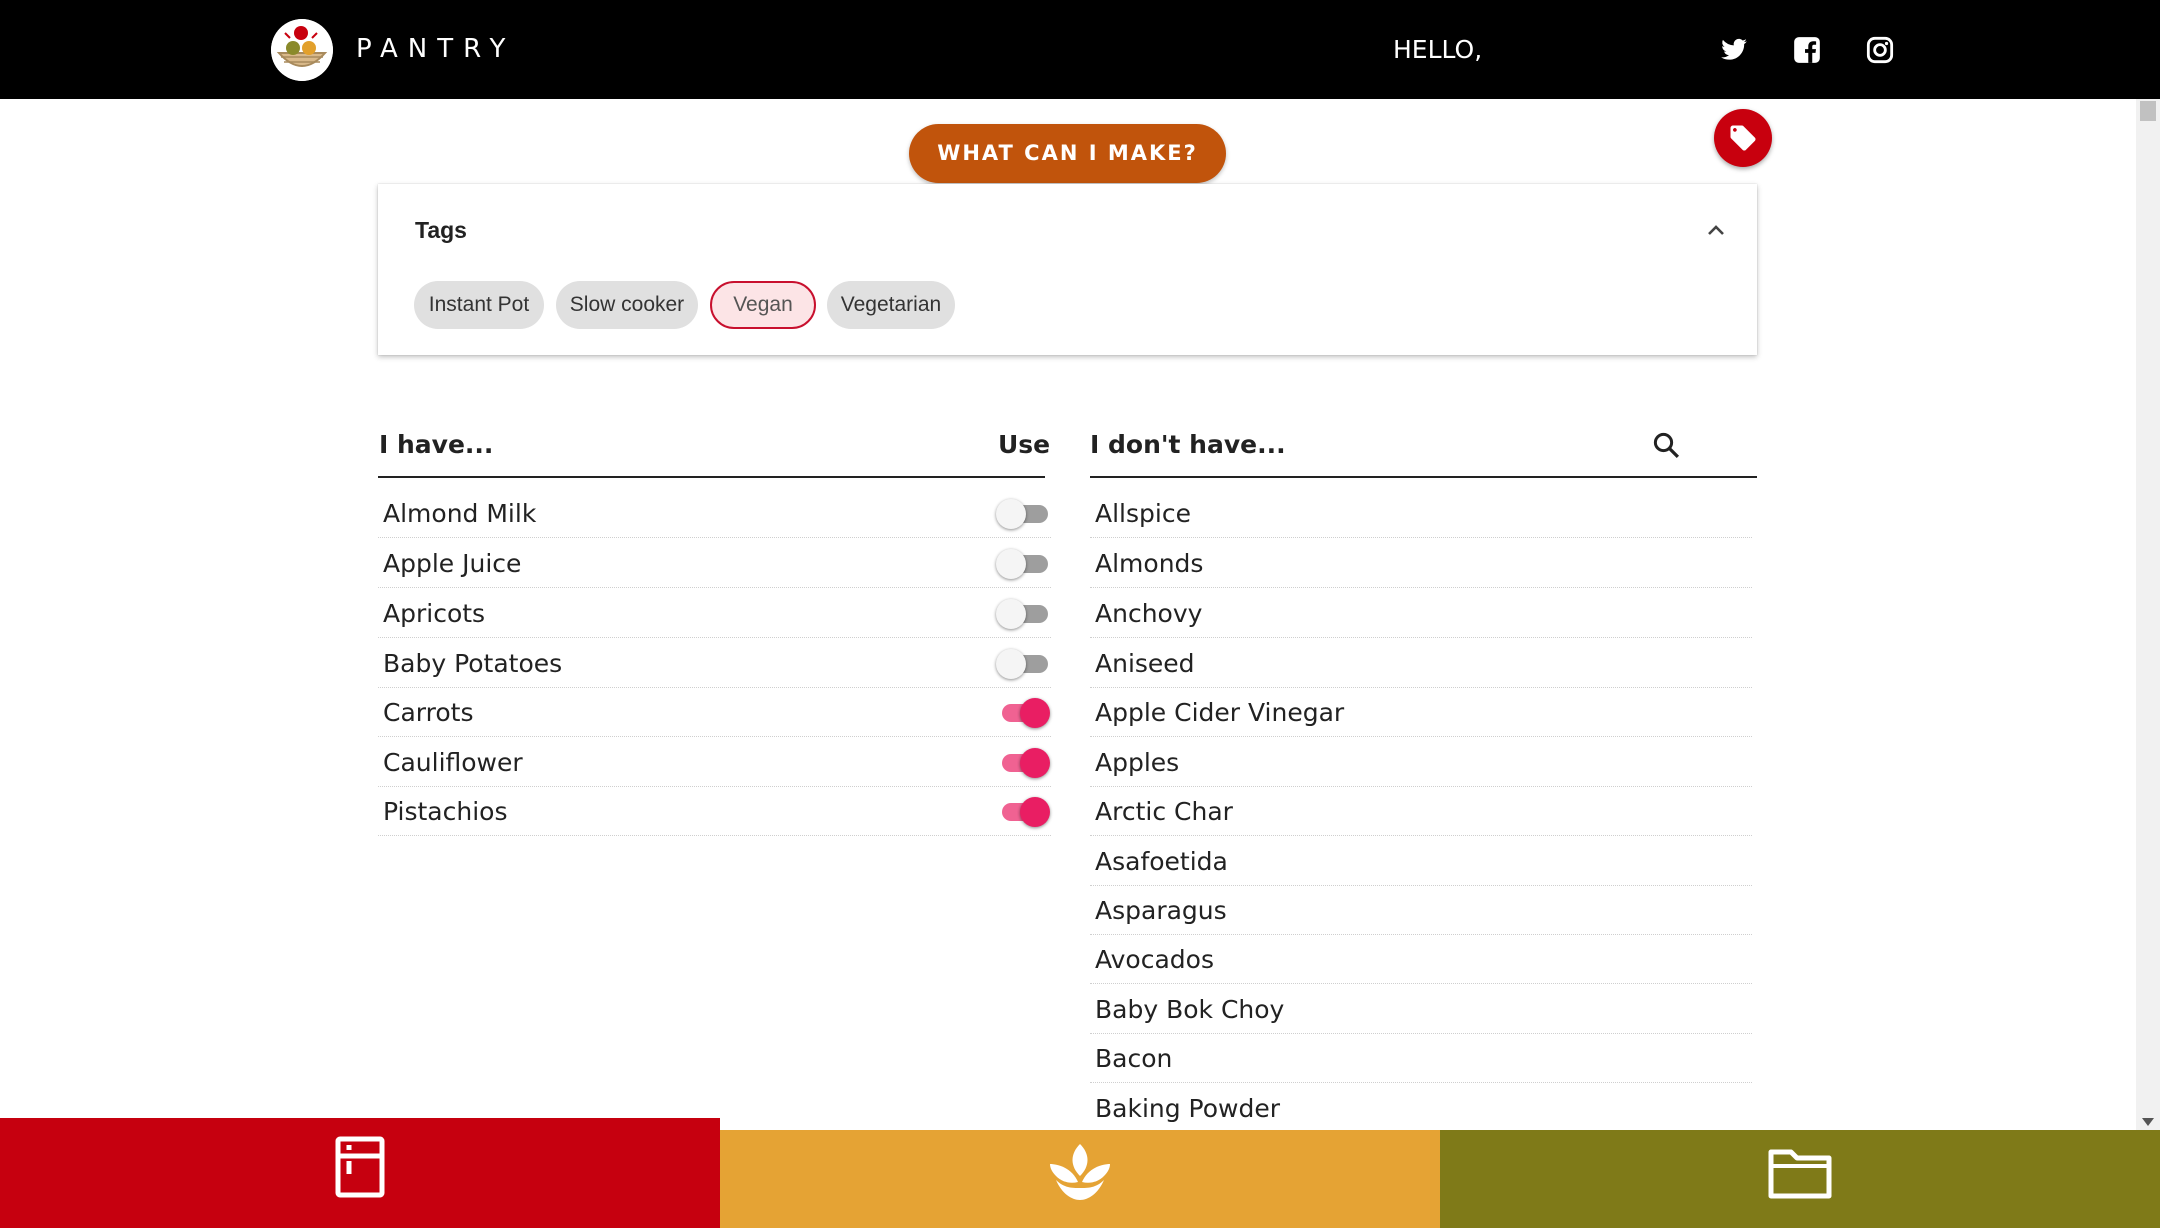  I want to click on ingredient-name: Apples, so click(1137, 762).